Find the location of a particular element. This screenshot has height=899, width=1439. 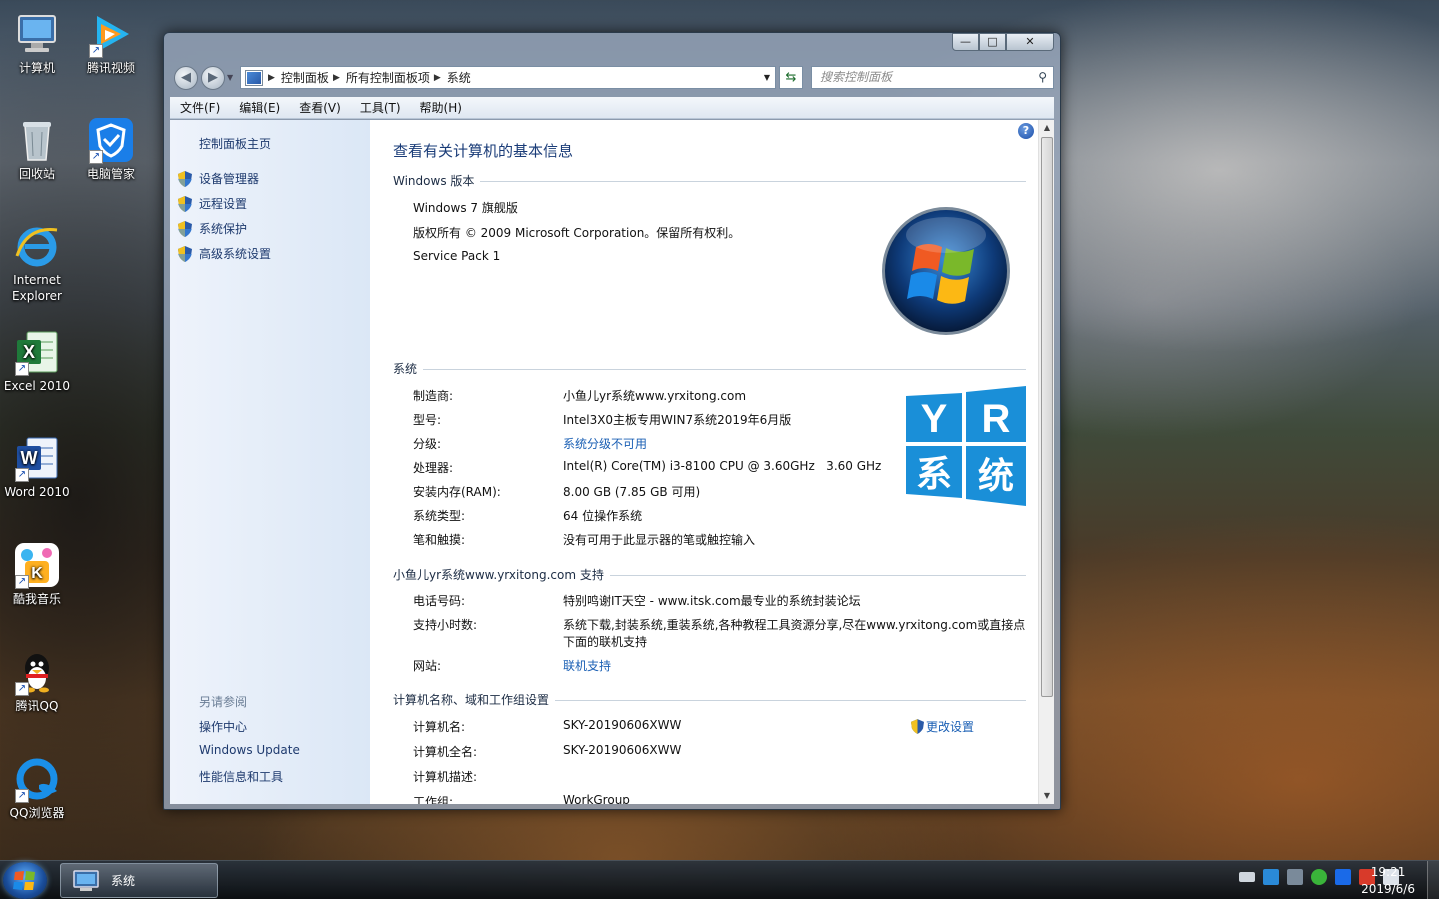

website-label: 网站: is located at coordinates (427, 666).